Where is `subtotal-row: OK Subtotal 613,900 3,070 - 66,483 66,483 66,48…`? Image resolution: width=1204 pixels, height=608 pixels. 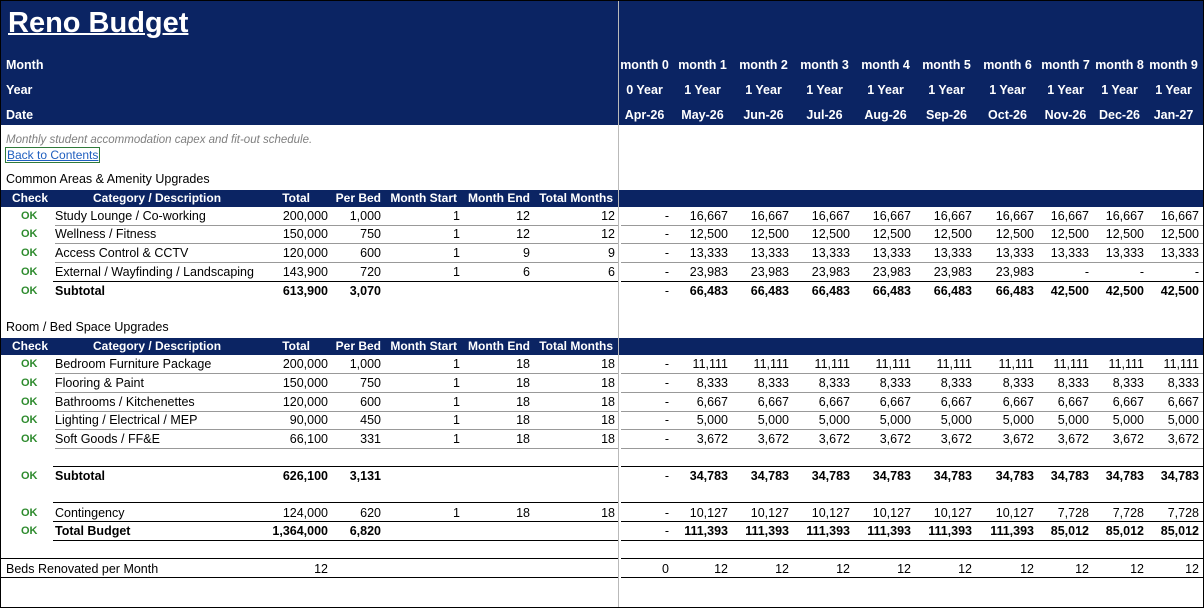 subtotal-row: OK Subtotal 613,900 3,070 - 66,483 66,483 66,48… is located at coordinates (602, 291).